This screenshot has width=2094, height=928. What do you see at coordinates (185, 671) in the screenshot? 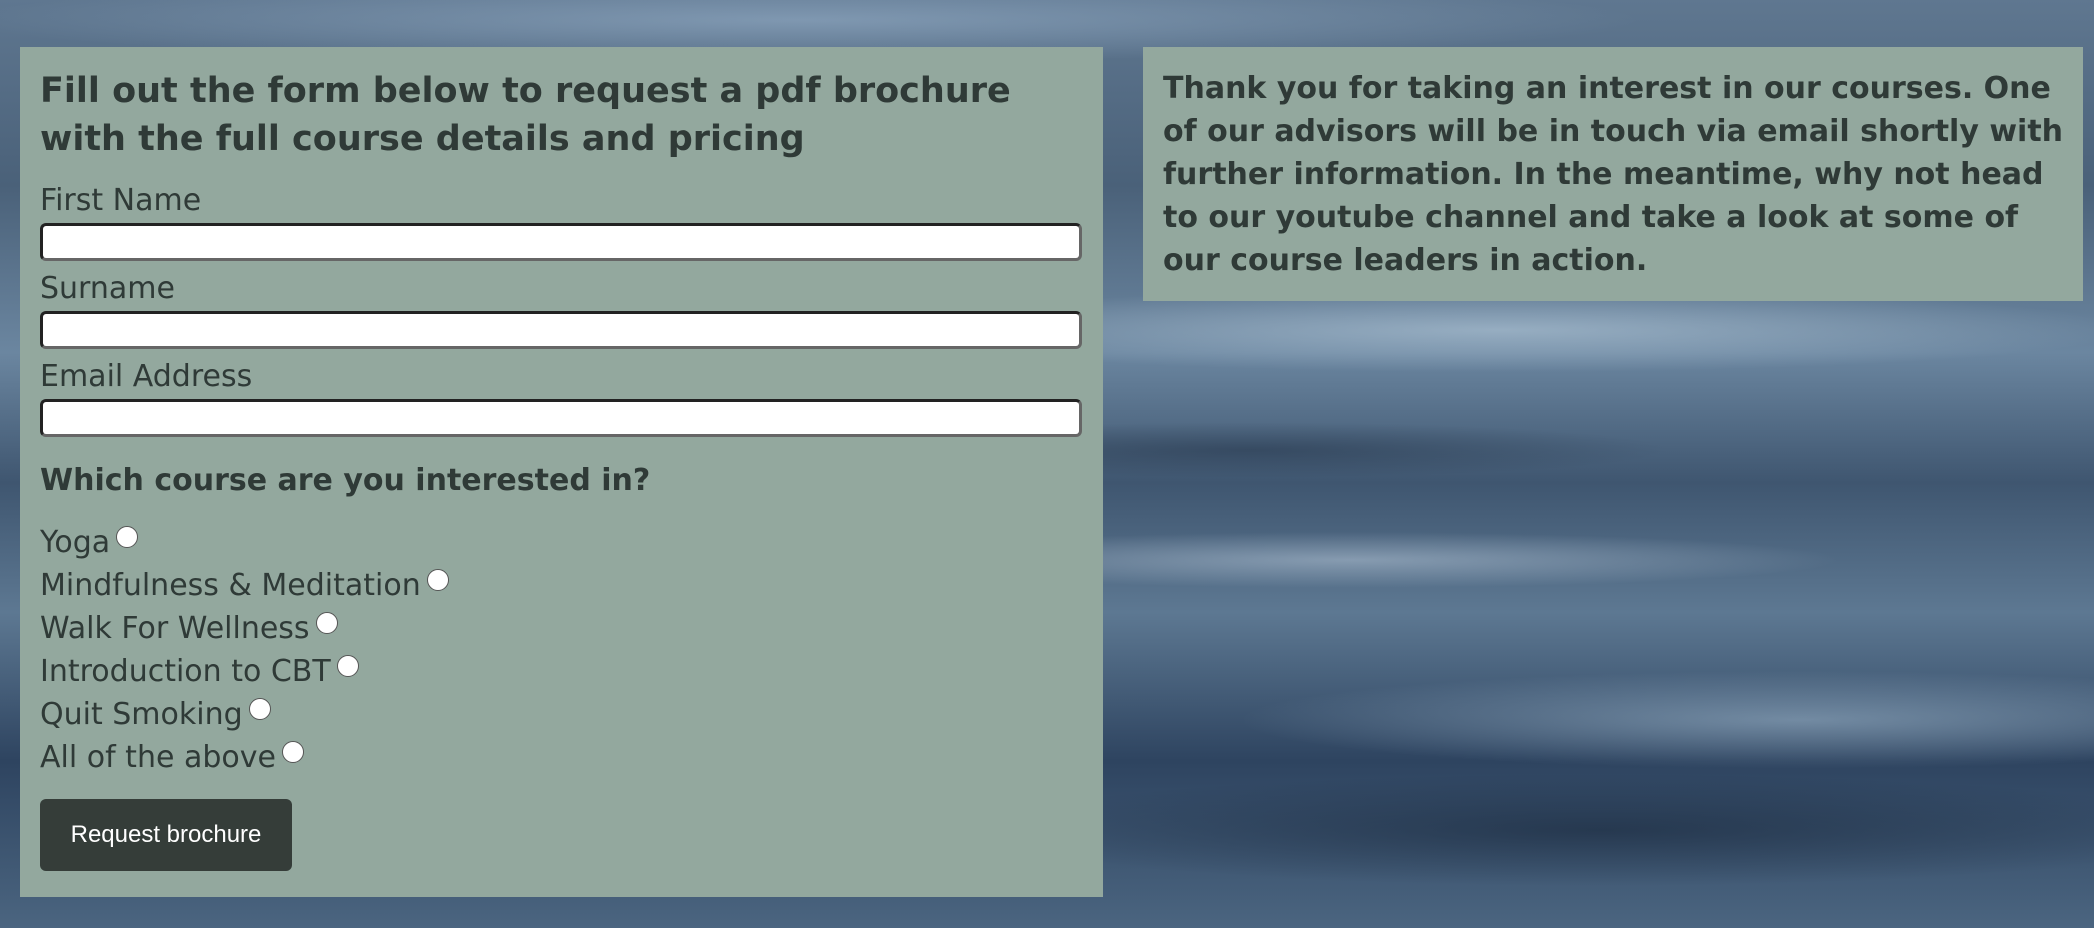
I see `course-option-label: Introduction to CBT` at bounding box center [185, 671].